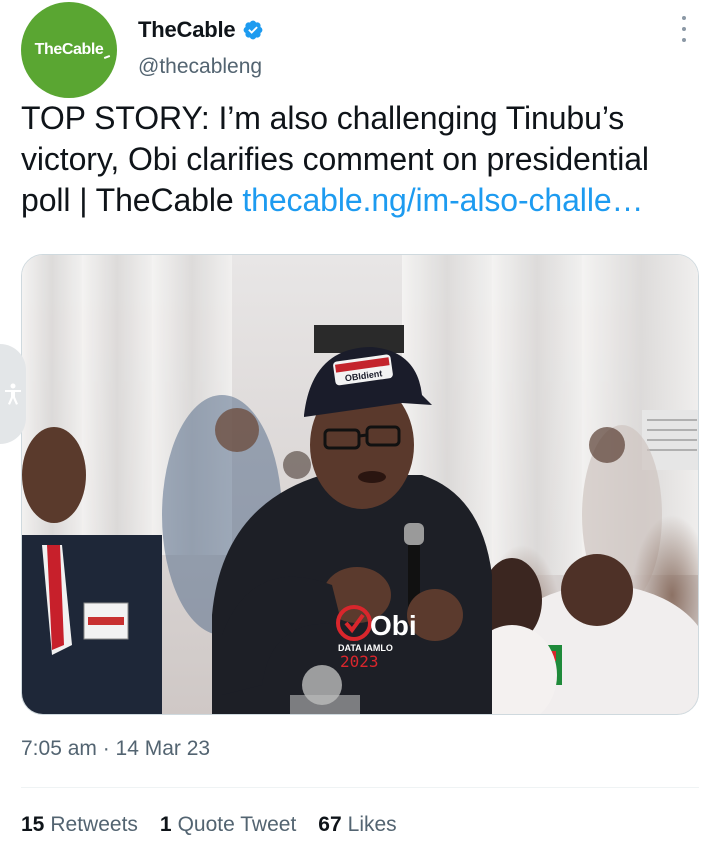  I want to click on retweets-count: 15, so click(33, 824).